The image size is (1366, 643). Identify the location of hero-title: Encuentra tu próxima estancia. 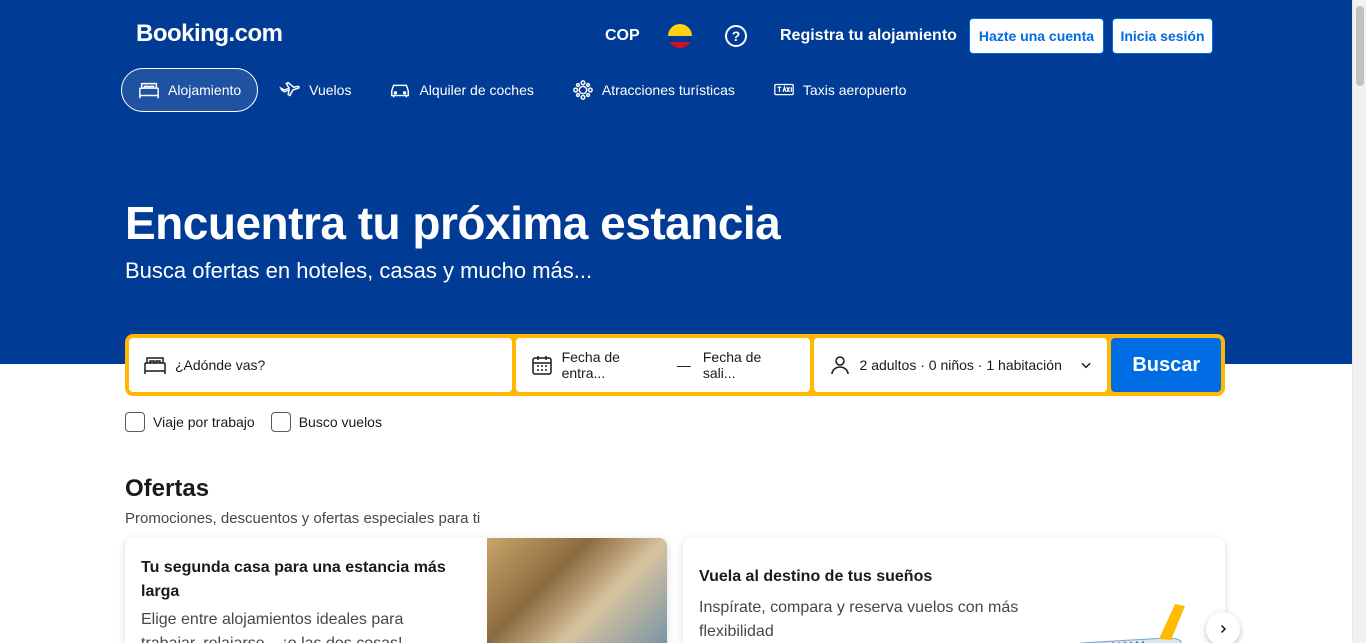
(453, 223).